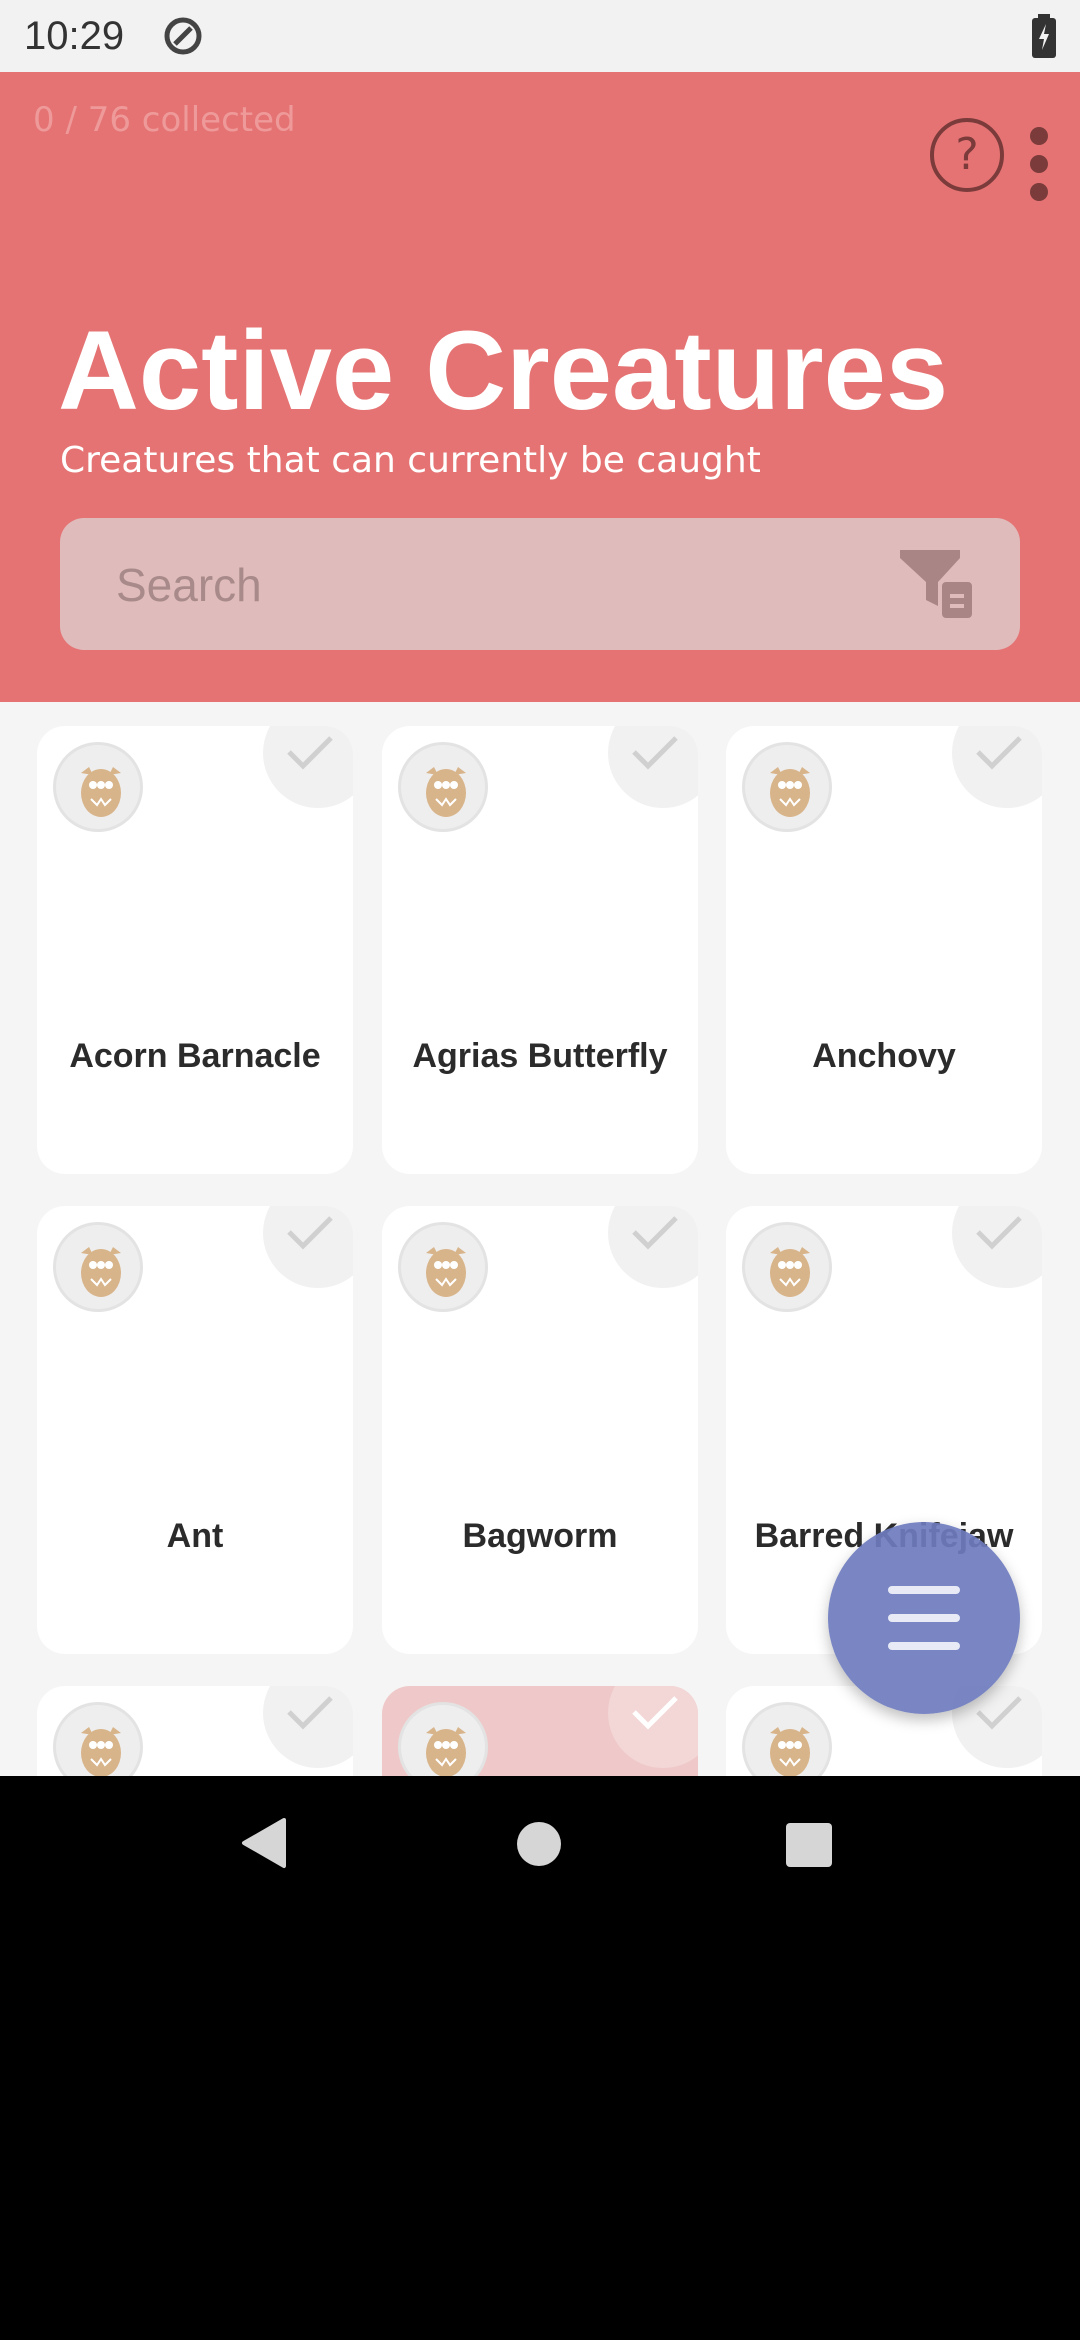 This screenshot has height=2340, width=1080. Describe the element at coordinates (506, 585) in the screenshot. I see `search-input` at that location.